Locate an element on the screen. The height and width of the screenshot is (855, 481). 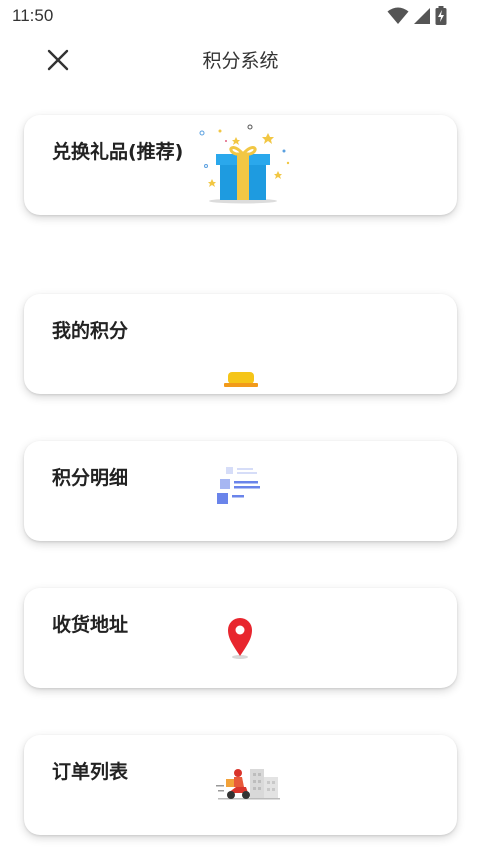
list-details-icon is located at coordinates (238, 485).